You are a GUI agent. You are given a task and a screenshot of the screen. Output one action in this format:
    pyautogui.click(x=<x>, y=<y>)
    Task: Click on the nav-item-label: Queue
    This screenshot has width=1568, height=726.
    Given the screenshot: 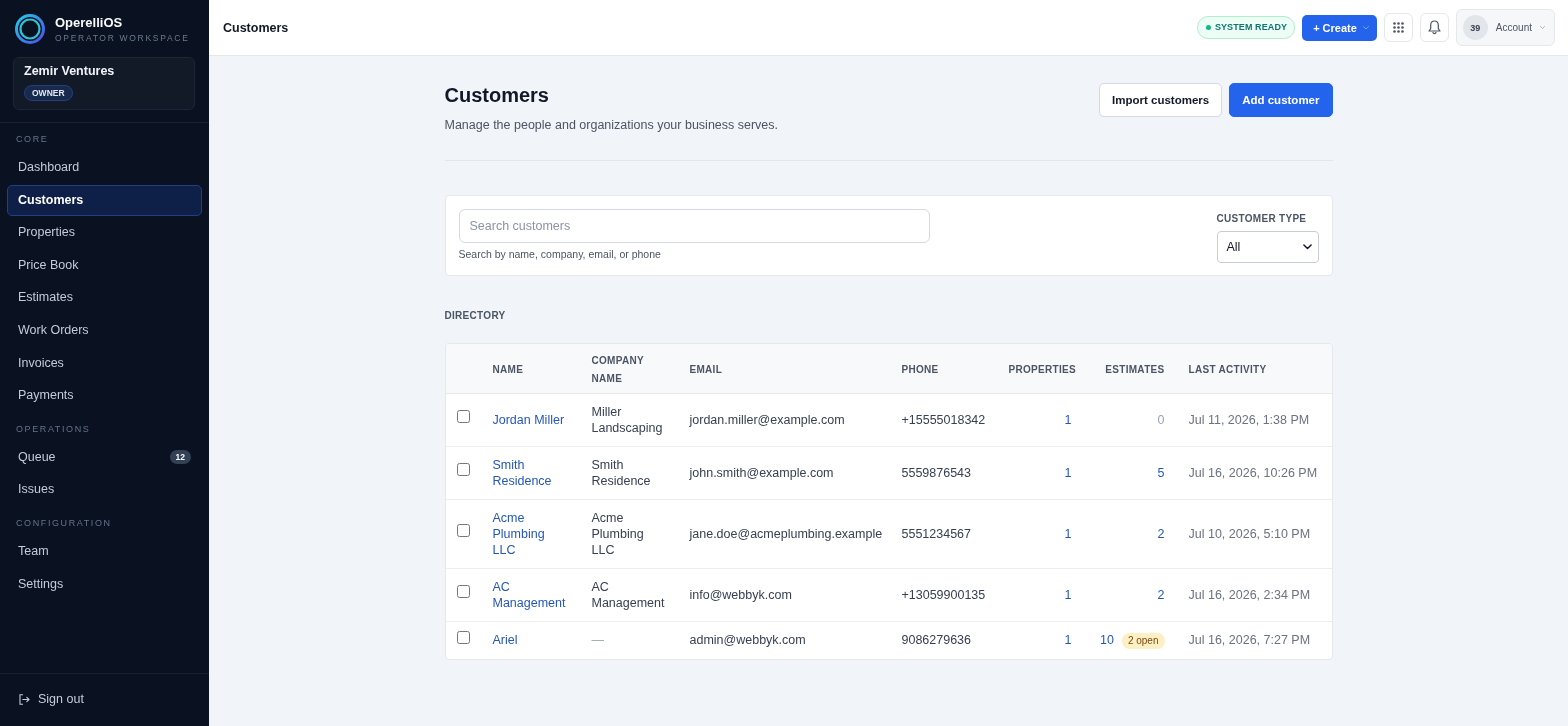 What is the action you would take?
    pyautogui.click(x=37, y=457)
    